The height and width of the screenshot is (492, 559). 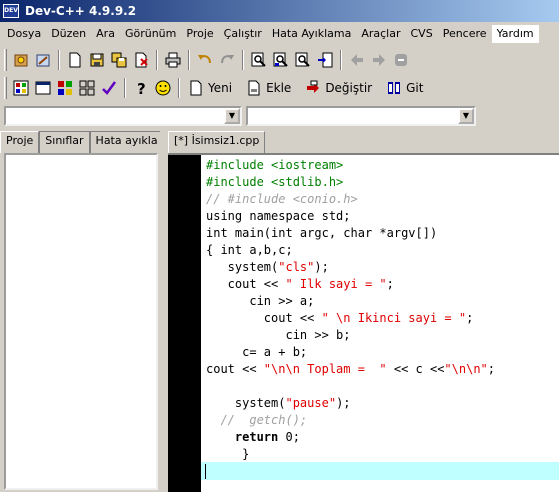 I want to click on rebuild-button, so click(x=87, y=88).